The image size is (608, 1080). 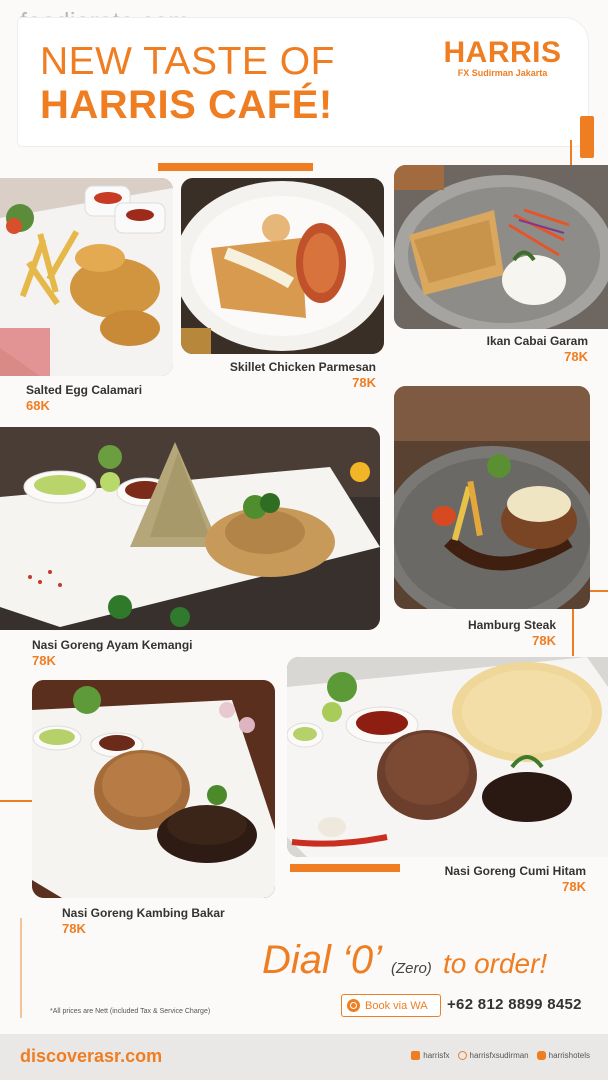 I want to click on dish-salted-egg-calamari: Salted Egg Calamari 68K, so click(x=84, y=398).